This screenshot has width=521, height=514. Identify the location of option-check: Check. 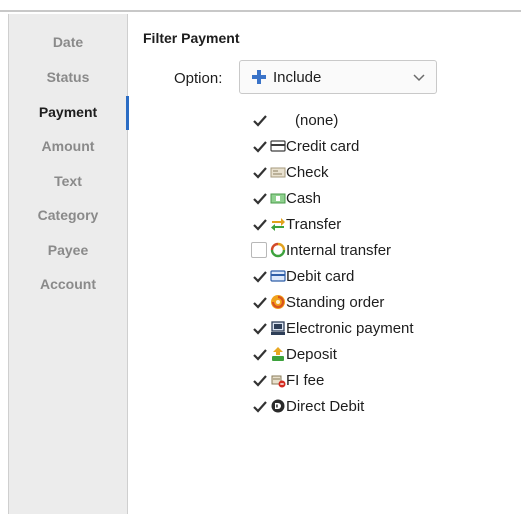
(381, 173).